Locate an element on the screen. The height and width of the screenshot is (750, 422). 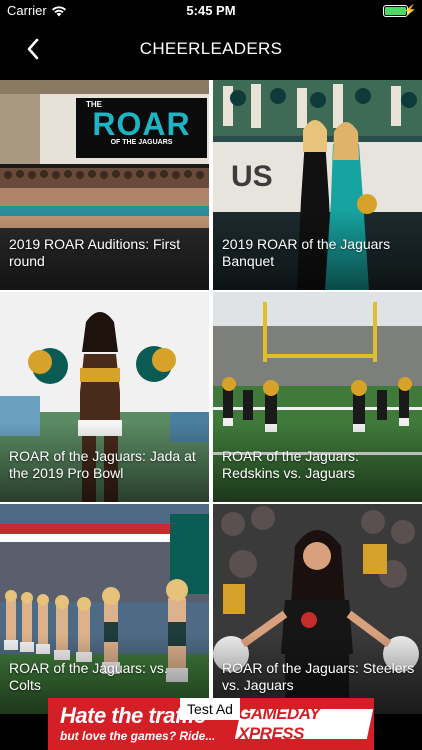
roar-sign-line2: ROAR is located at coordinates (141, 124).